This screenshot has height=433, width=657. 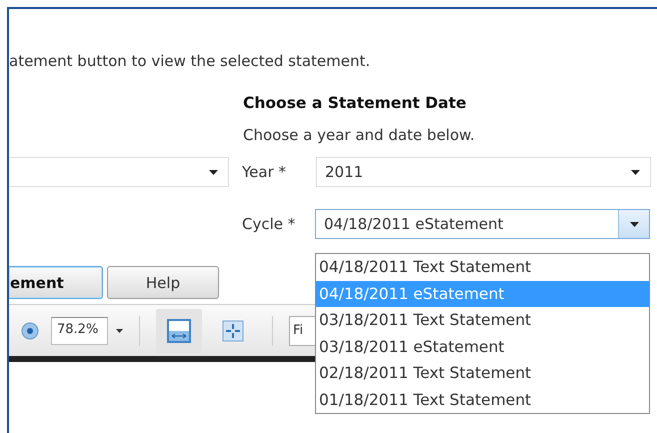 What do you see at coordinates (233, 331) in the screenshot?
I see `fit-page-icon` at bounding box center [233, 331].